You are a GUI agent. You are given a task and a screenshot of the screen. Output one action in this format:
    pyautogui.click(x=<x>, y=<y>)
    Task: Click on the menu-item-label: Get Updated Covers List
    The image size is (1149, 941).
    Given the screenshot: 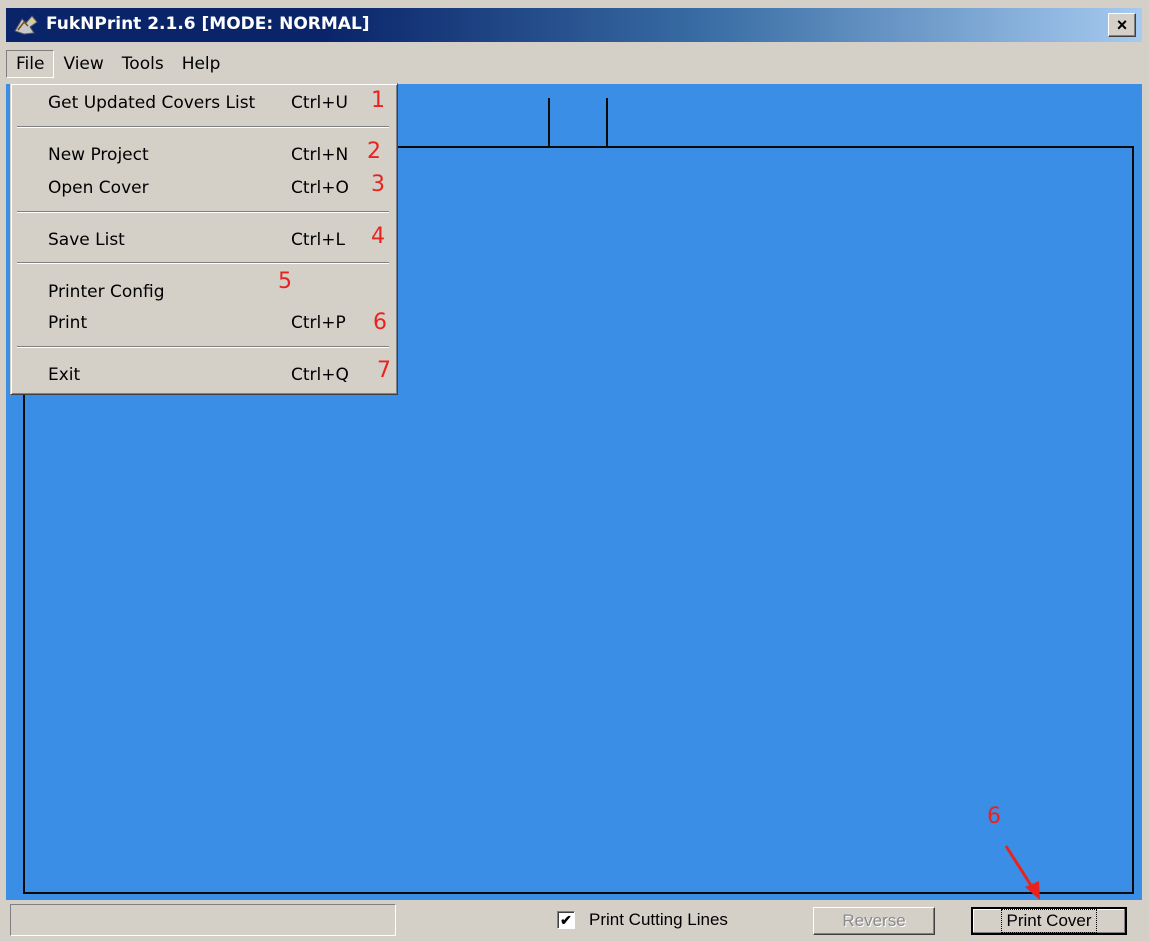 What is the action you would take?
    pyautogui.click(x=152, y=103)
    